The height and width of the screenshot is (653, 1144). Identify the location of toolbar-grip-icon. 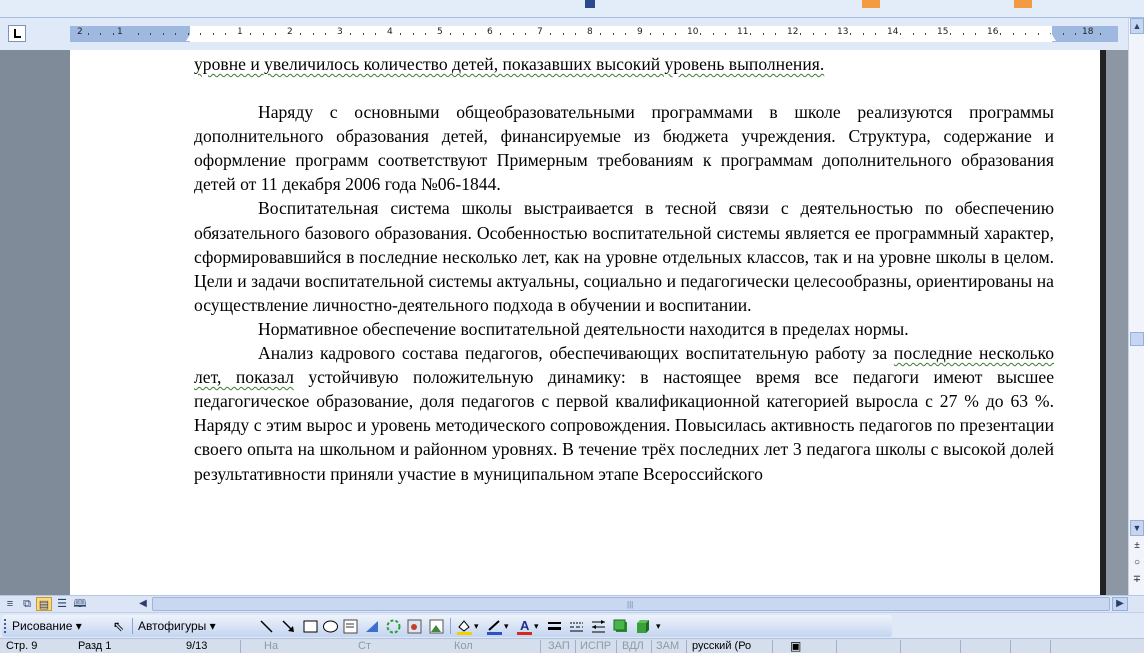
(5, 626).